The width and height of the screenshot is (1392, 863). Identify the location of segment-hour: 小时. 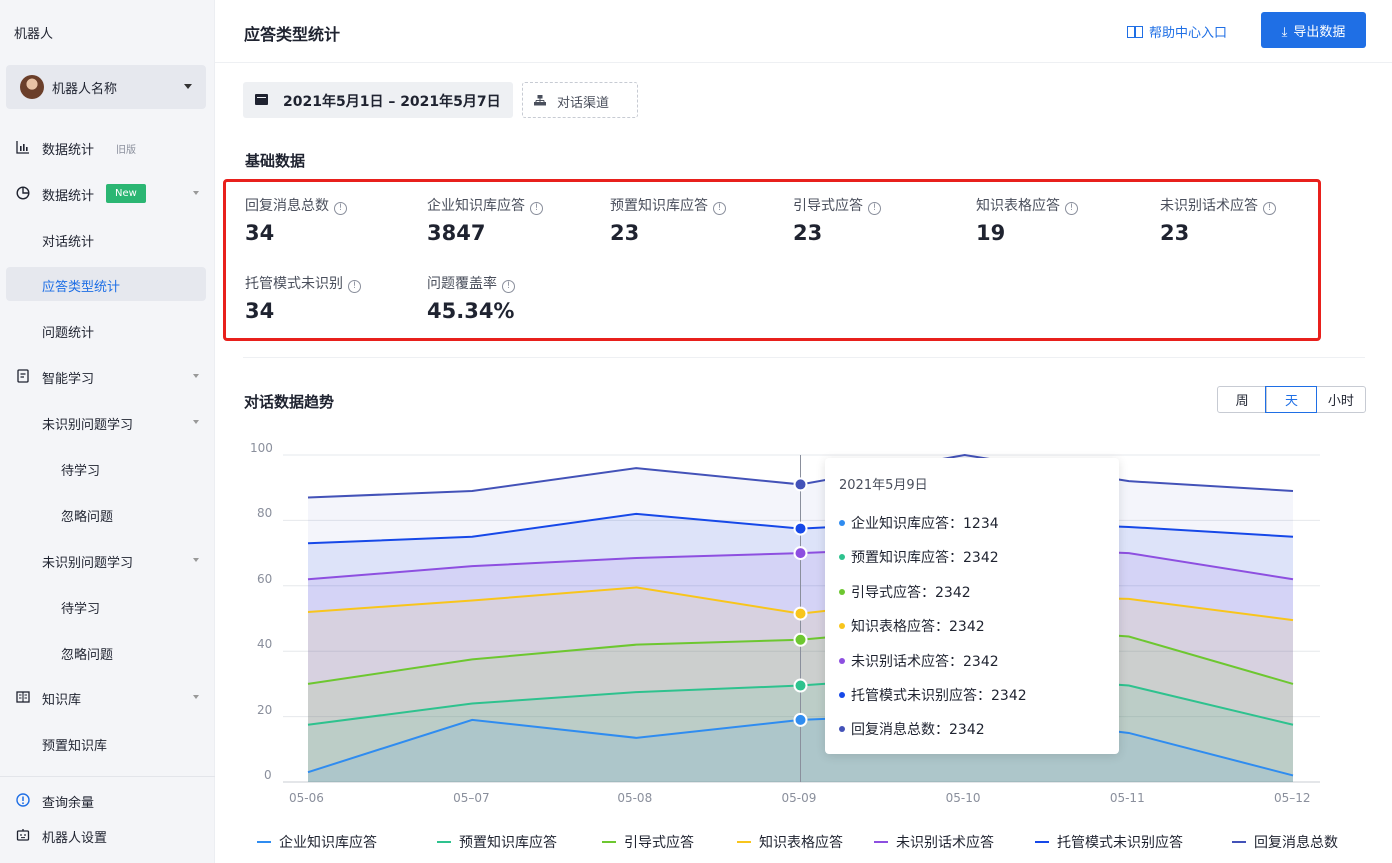
(1340, 399).